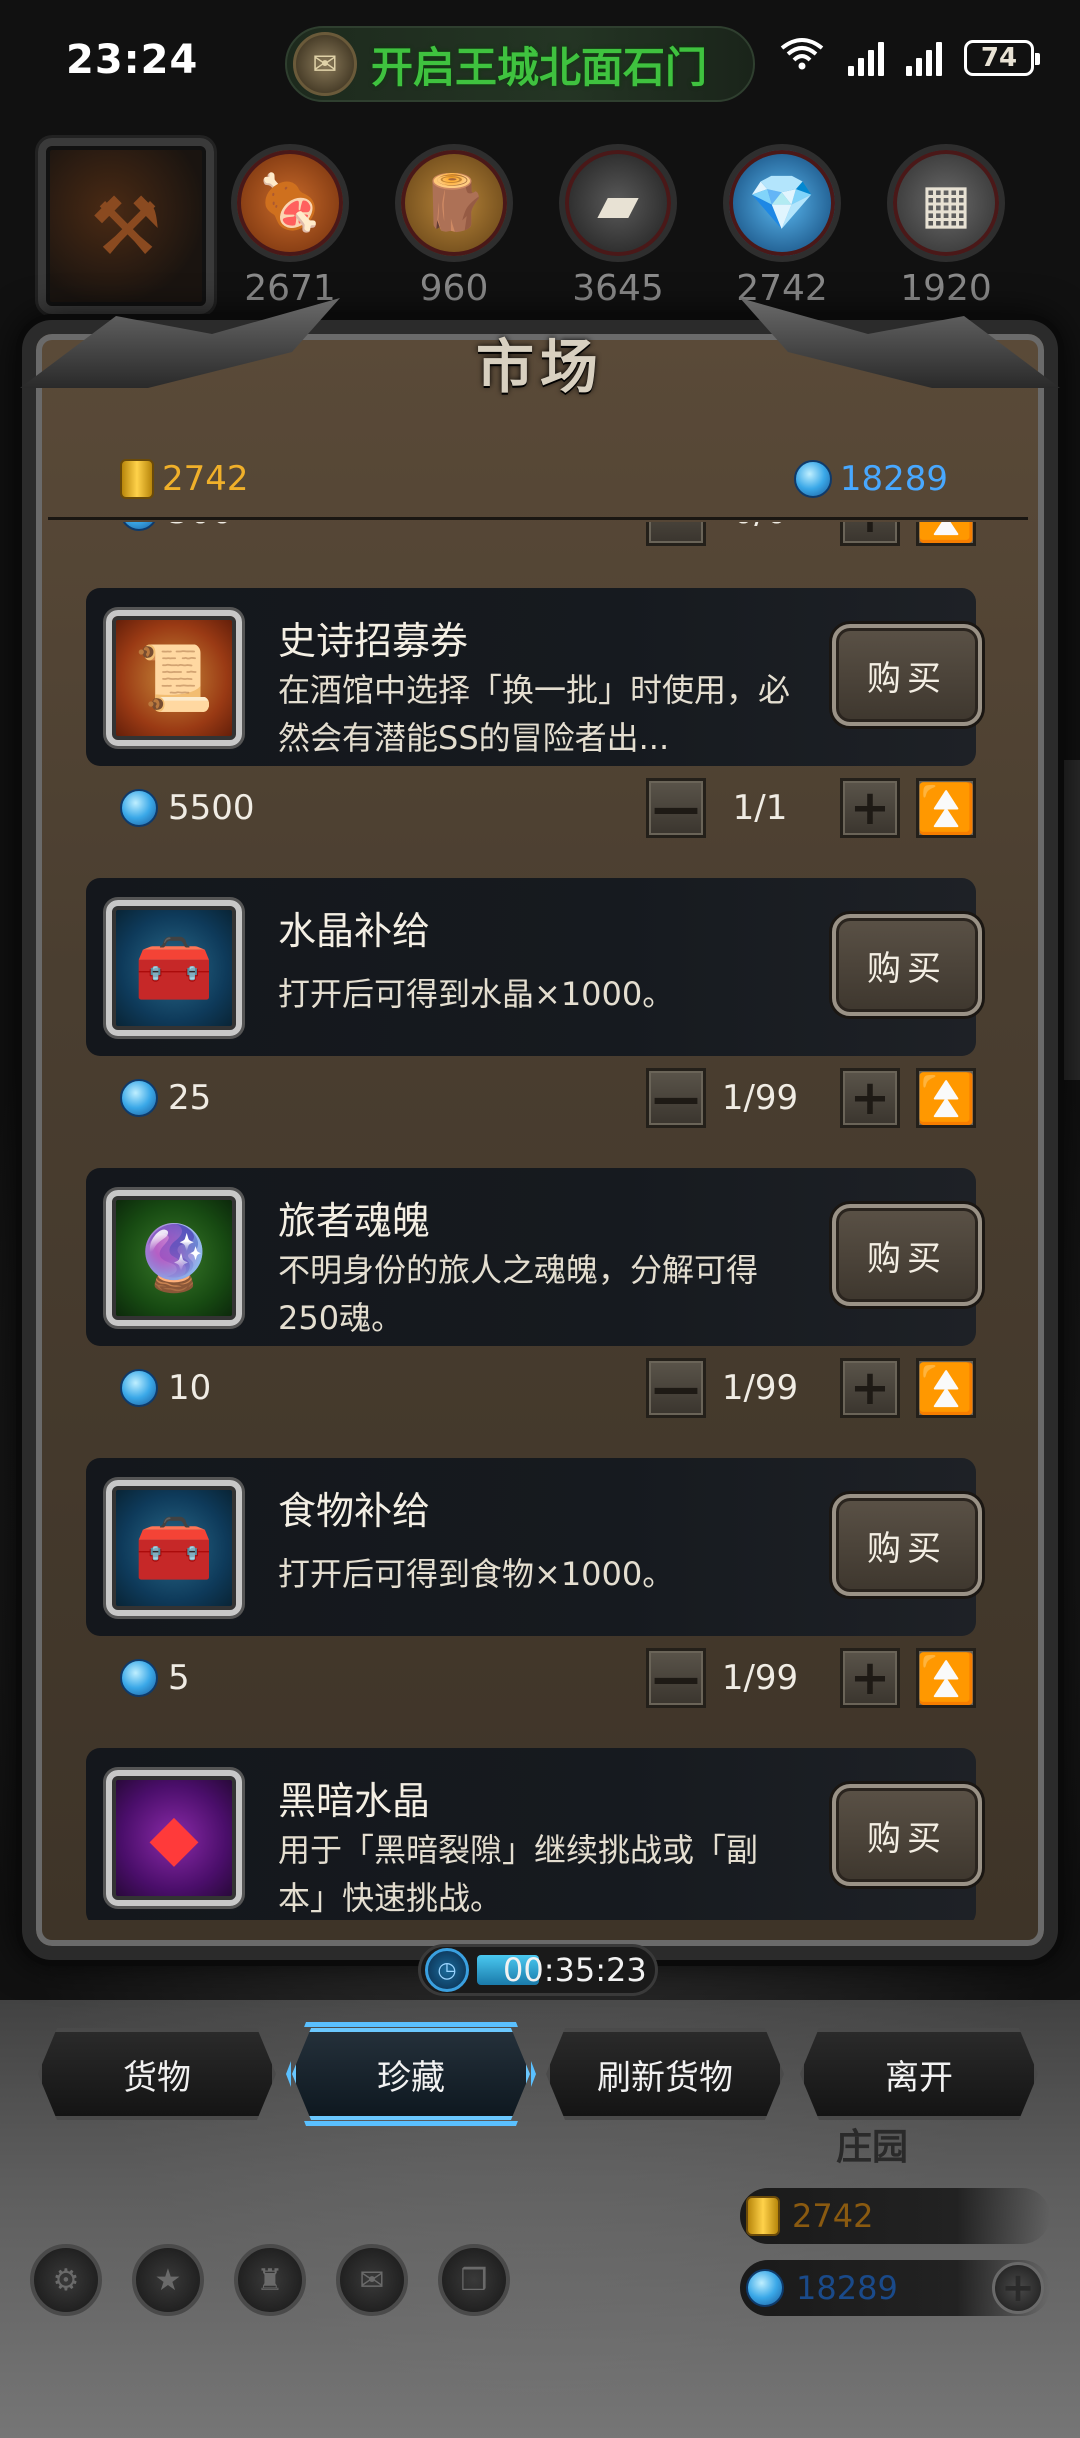  Describe the element at coordinates (168, 2280) in the screenshot. I see `star-icon: ★` at that location.